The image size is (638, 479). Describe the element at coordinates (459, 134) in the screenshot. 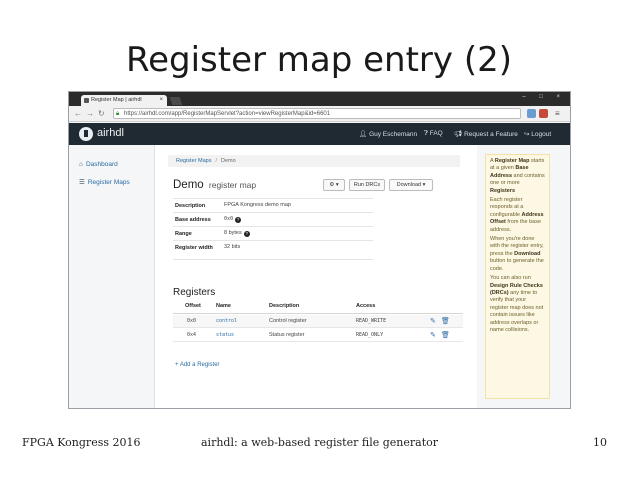

I see `megaphone-icon: 📢︎` at that location.